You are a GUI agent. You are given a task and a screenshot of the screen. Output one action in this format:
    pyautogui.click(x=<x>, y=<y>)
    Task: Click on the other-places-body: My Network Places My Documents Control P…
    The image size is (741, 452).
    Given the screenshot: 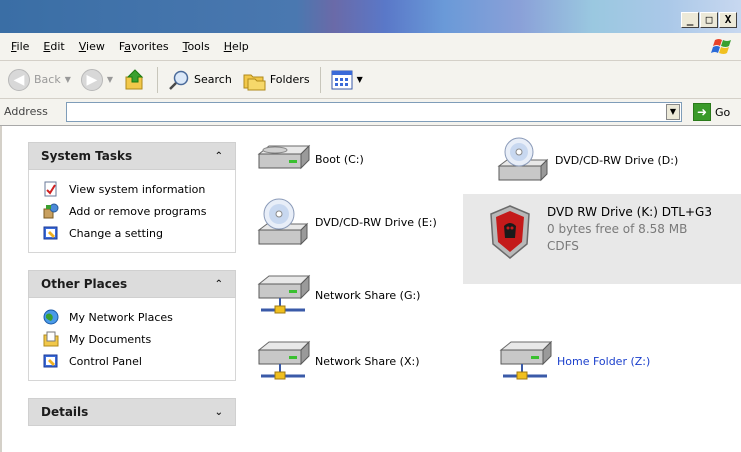 What is the action you would take?
    pyautogui.click(x=132, y=339)
    